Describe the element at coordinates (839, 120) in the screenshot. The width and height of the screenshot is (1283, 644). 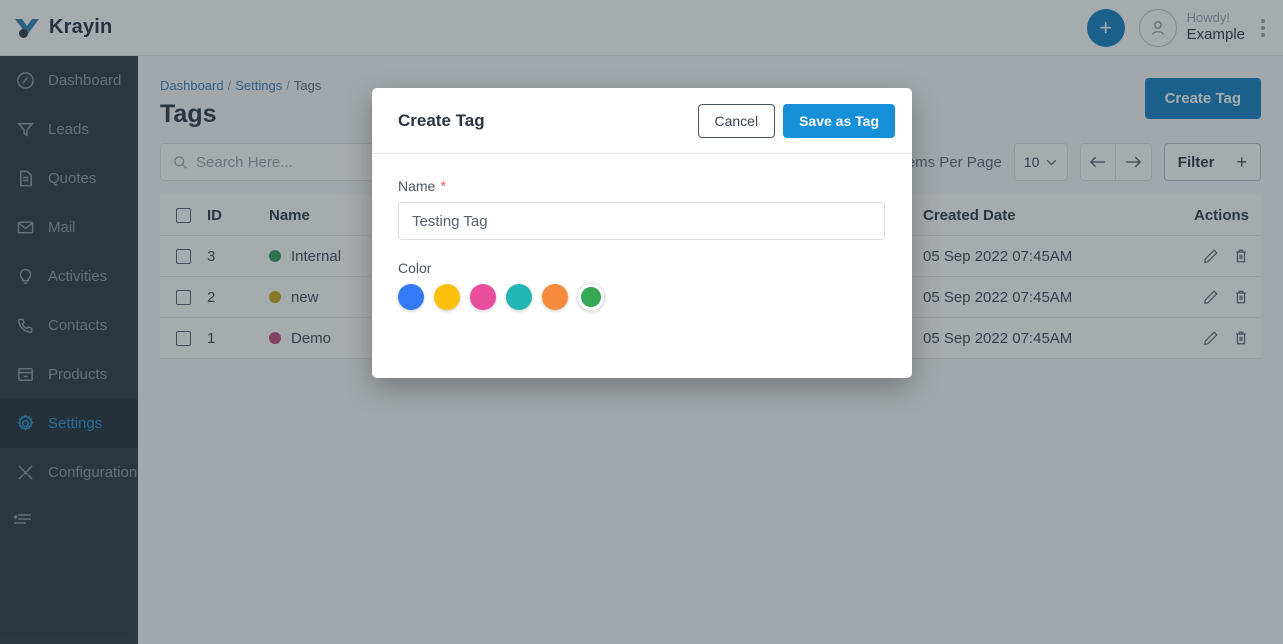
I see `save-as-tag-button: Save as Tag` at that location.